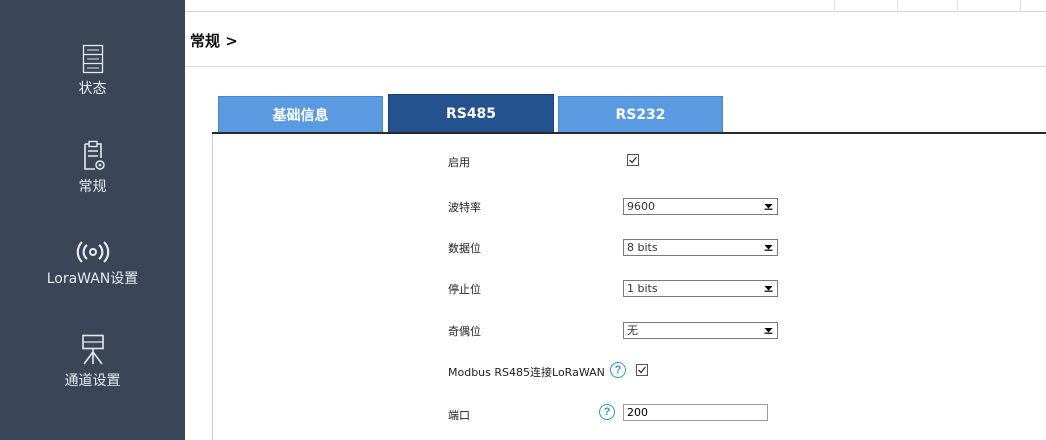  I want to click on stop-bits-value: 1 bits, so click(642, 288).